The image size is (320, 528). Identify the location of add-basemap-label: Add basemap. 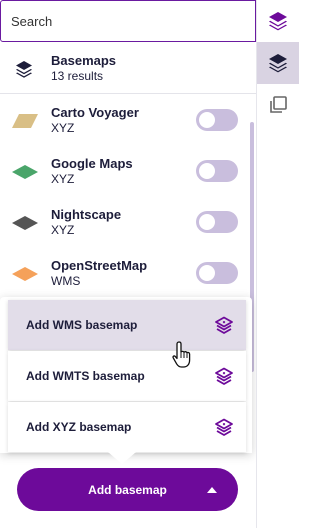
(127, 490).